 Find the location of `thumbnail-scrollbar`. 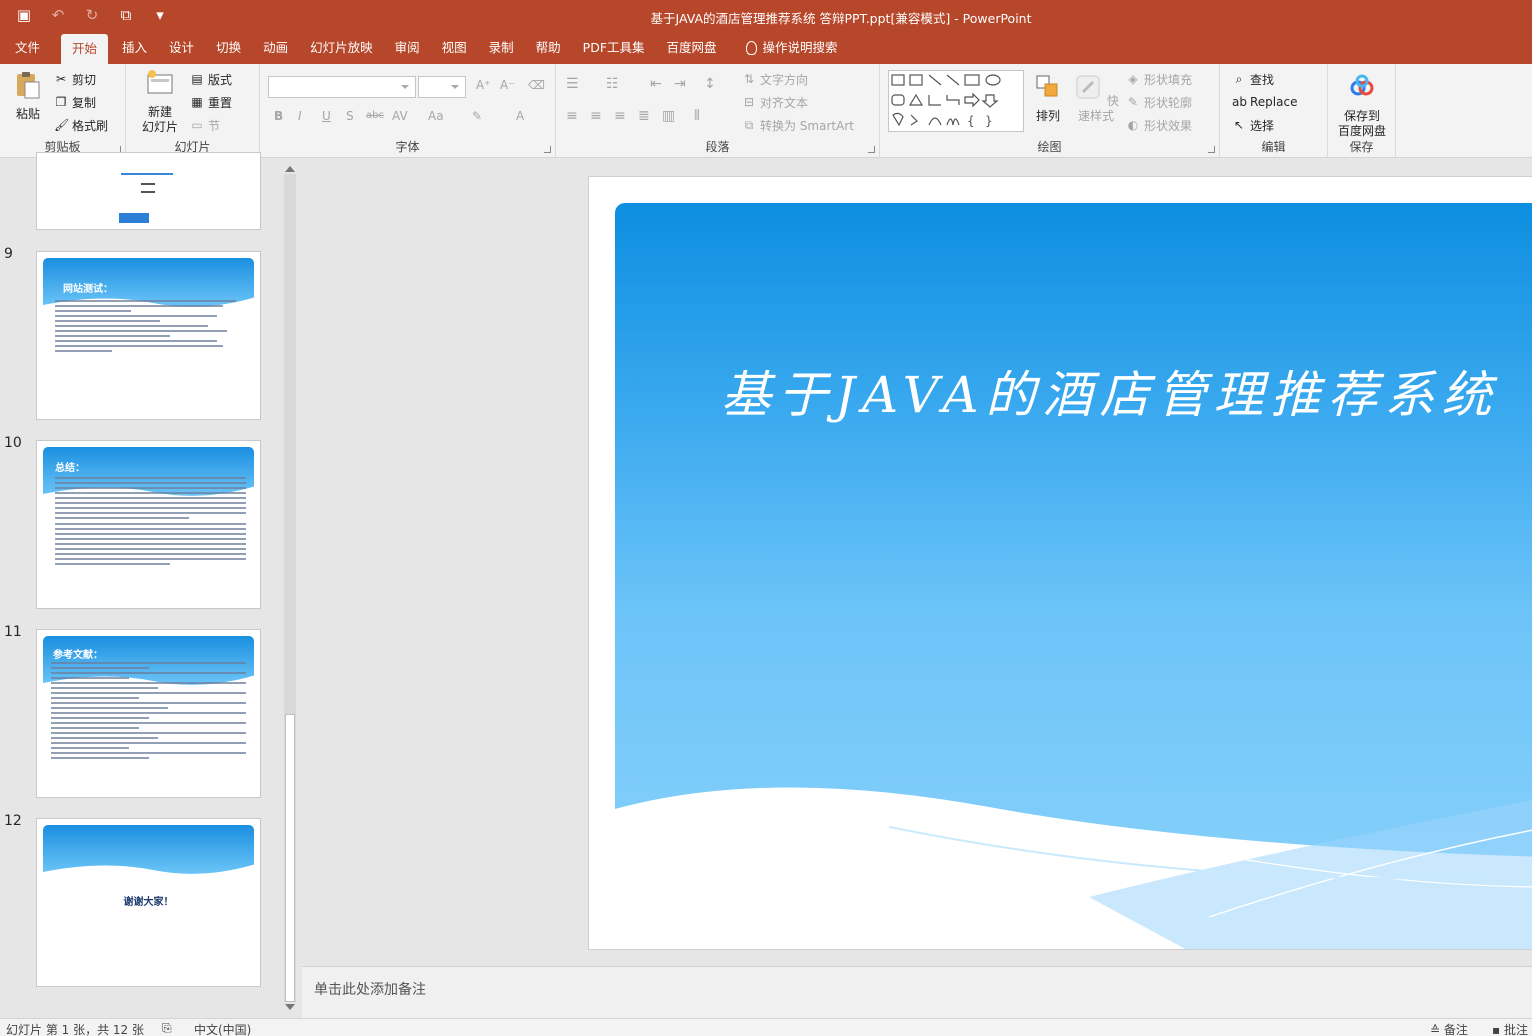

thumbnail-scrollbar is located at coordinates (290, 588).